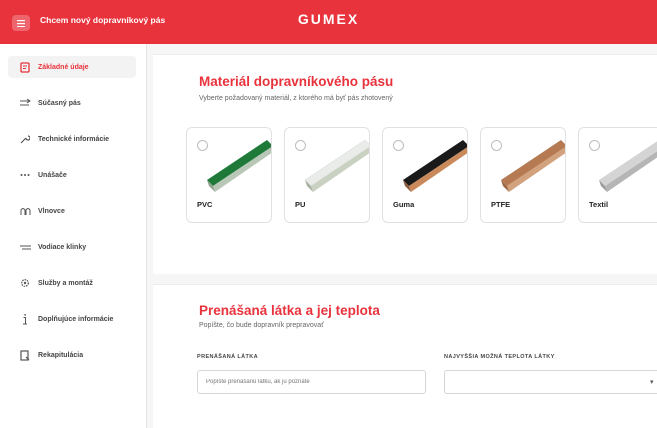  Describe the element at coordinates (103, 20) in the screenshot. I see `page-title: Chcem nový dopravníkový pás` at that location.